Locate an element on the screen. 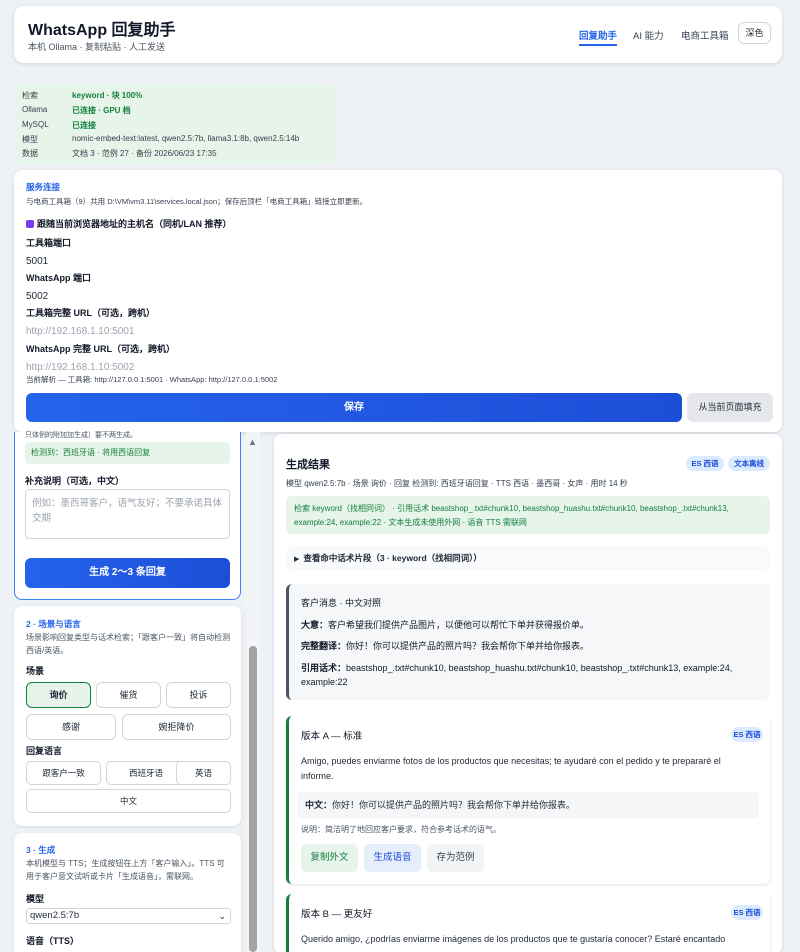 The height and width of the screenshot is (952, 800). section-title: 3 · 生成 is located at coordinates (41, 850).